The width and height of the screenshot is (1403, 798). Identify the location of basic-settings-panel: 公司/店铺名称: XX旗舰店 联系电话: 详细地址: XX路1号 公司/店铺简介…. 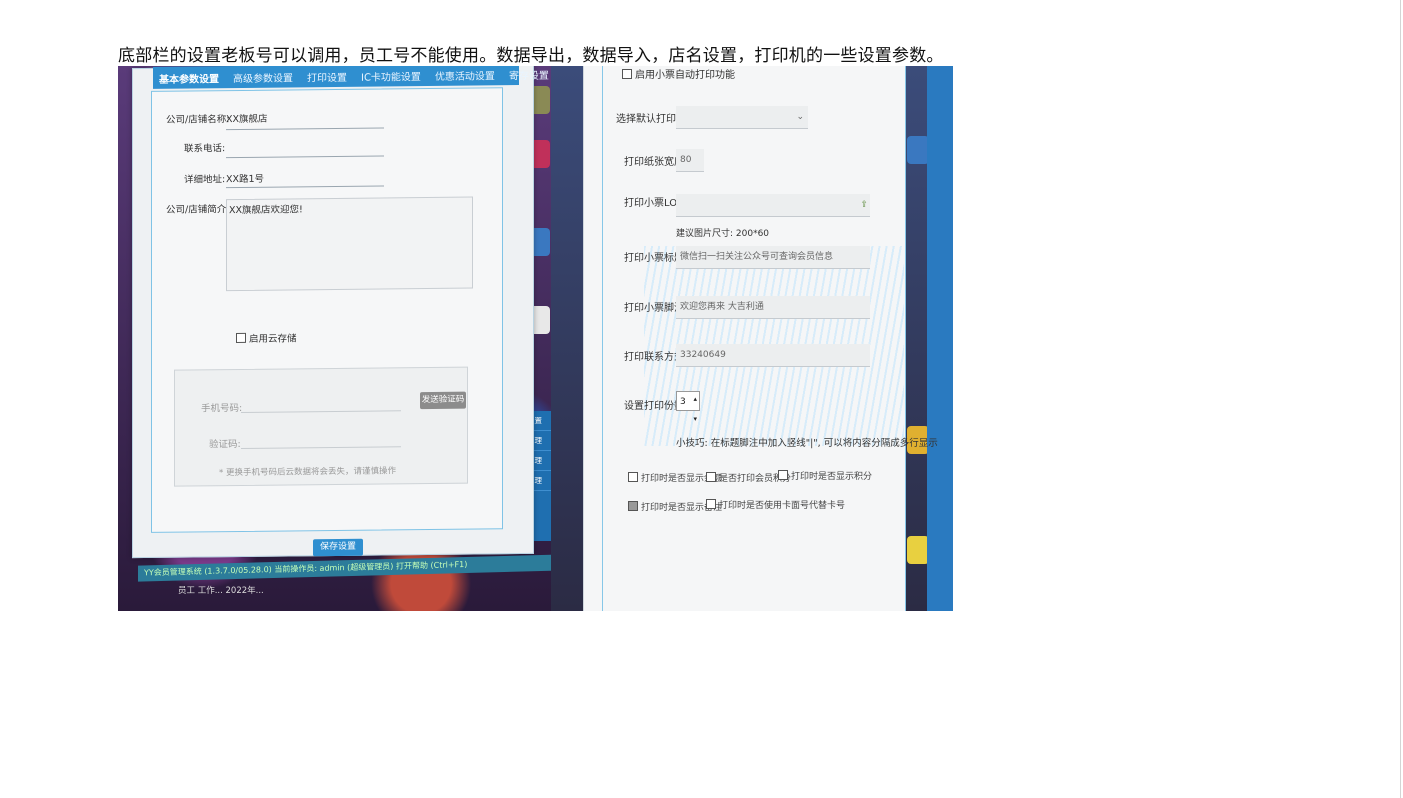
(327, 310).